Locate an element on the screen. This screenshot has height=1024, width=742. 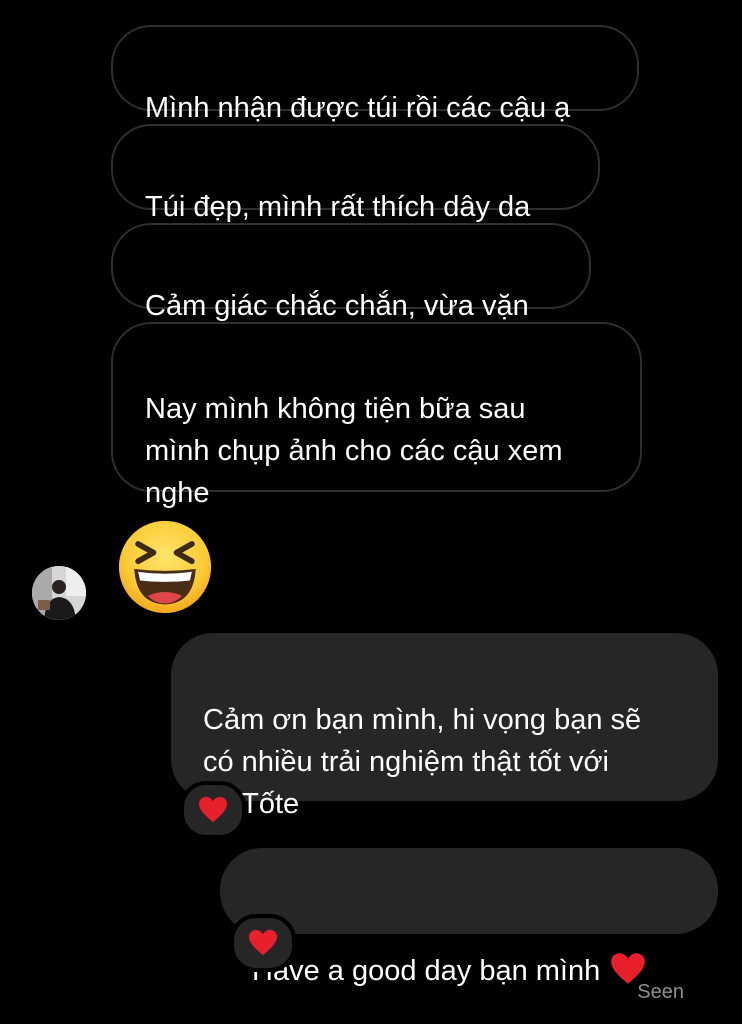
message-text: Cảm giác chắc chắn, vừa vặn is located at coordinates (337, 306).